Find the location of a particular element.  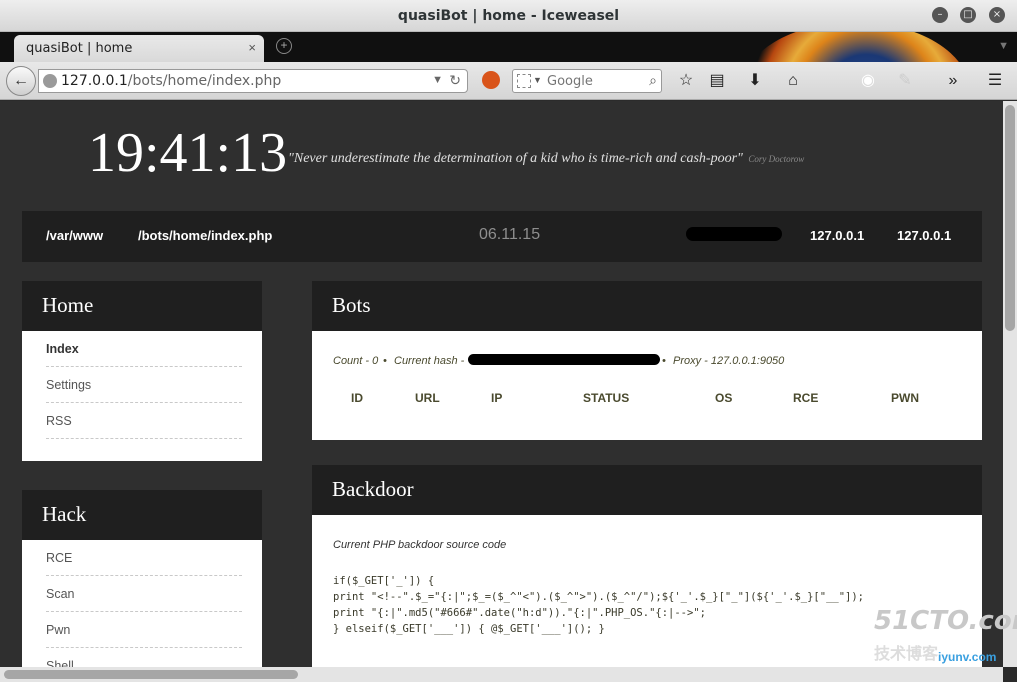

watermark-line1: 51CTO.com is located at coordinates (945, 621).